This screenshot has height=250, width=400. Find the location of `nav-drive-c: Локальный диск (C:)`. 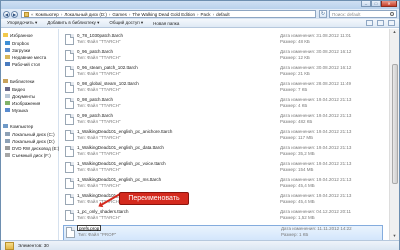

nav-drive-c: Локальный диск (C:) is located at coordinates (30, 134).